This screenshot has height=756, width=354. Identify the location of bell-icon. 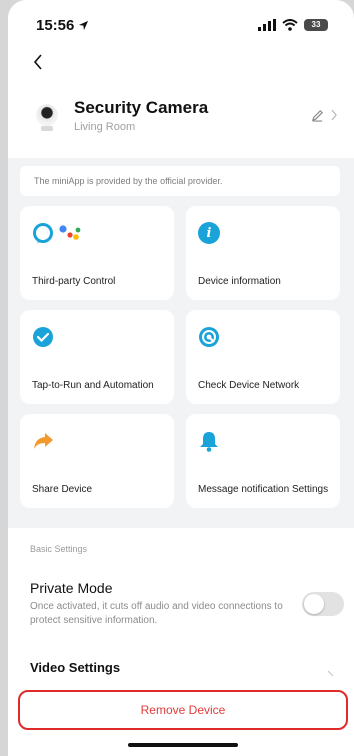
(209, 442).